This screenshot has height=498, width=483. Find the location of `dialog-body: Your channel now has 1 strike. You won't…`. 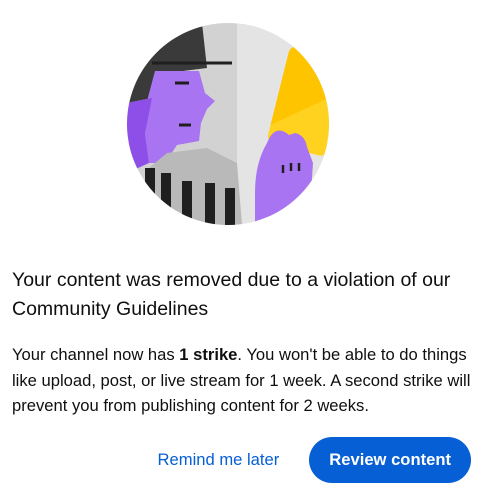

dialog-body: Your channel now has 1 strike. You won't… is located at coordinates (243, 380).